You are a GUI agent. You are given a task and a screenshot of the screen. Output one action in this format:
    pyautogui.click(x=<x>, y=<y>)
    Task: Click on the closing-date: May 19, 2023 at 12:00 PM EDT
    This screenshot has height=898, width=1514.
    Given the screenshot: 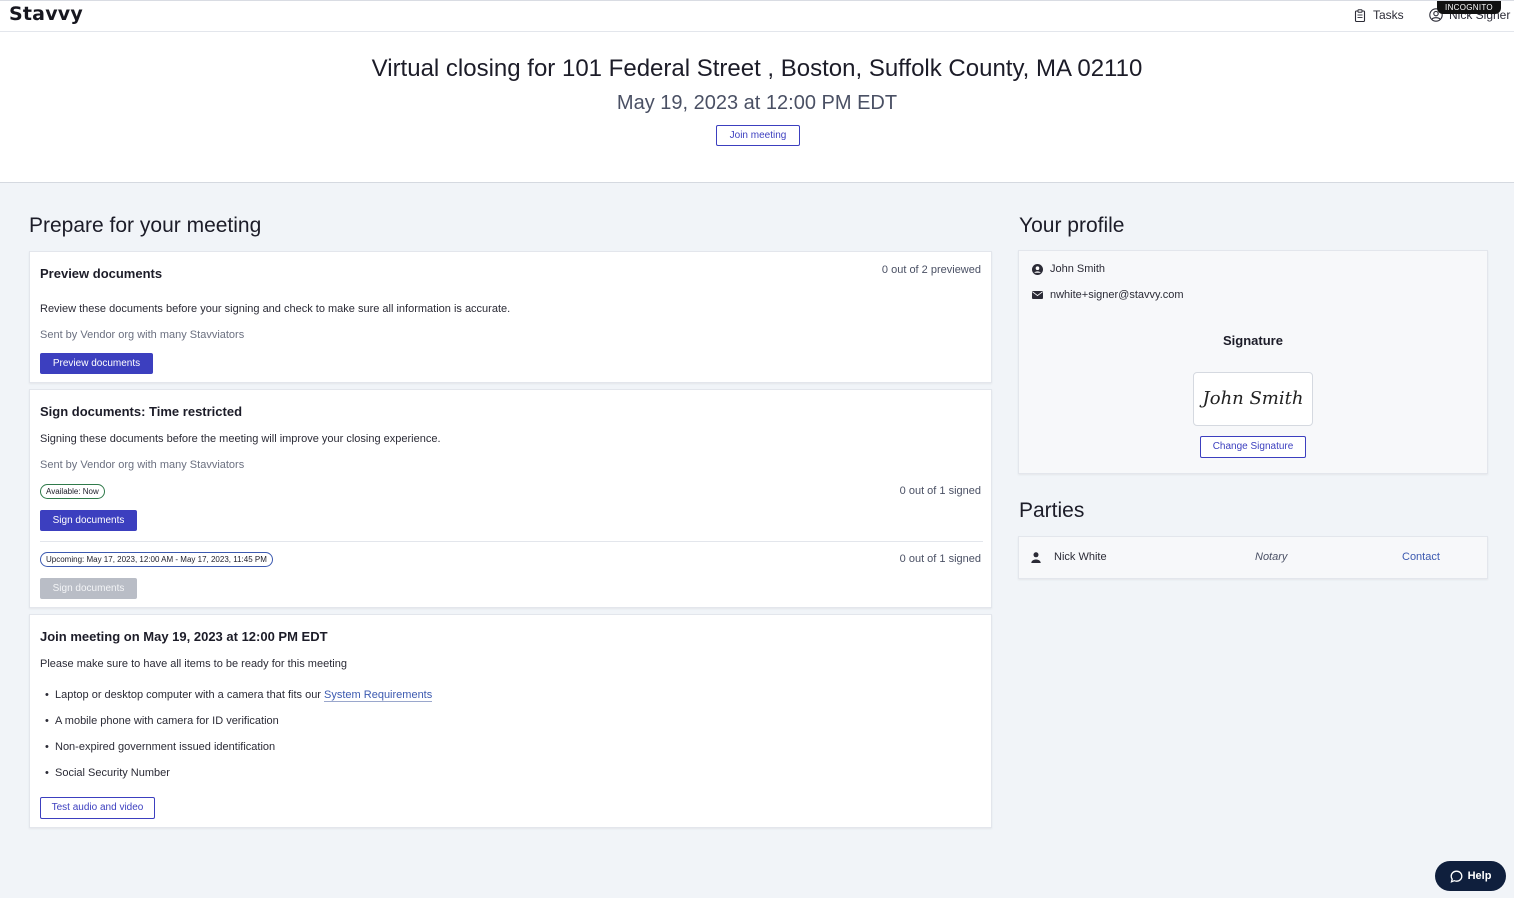 What is the action you would take?
    pyautogui.click(x=757, y=103)
    